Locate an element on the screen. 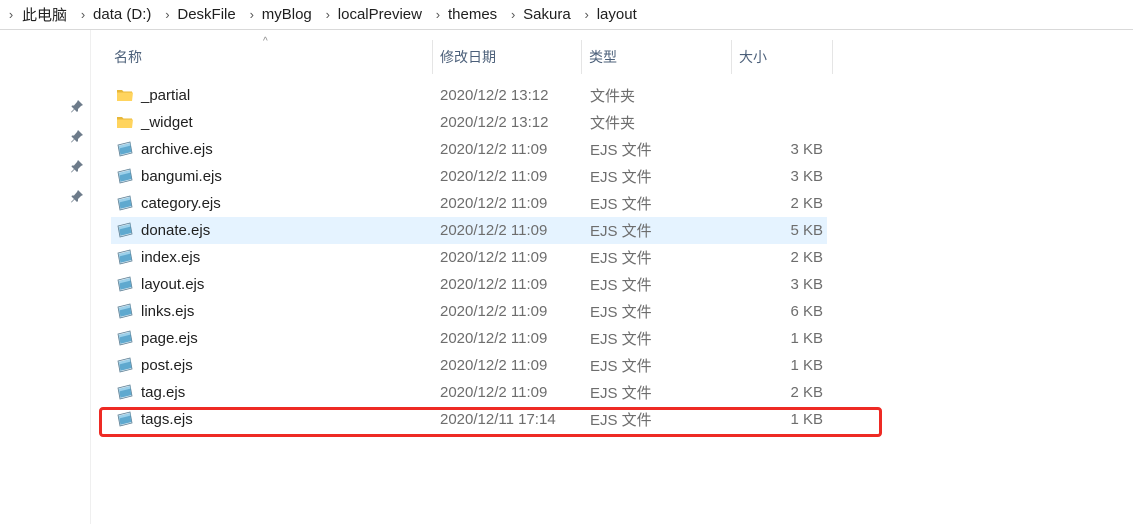 The width and height of the screenshot is (1133, 524). file-row: _partial 2020/12/2 13:12 文件夹 is located at coordinates (469, 95).